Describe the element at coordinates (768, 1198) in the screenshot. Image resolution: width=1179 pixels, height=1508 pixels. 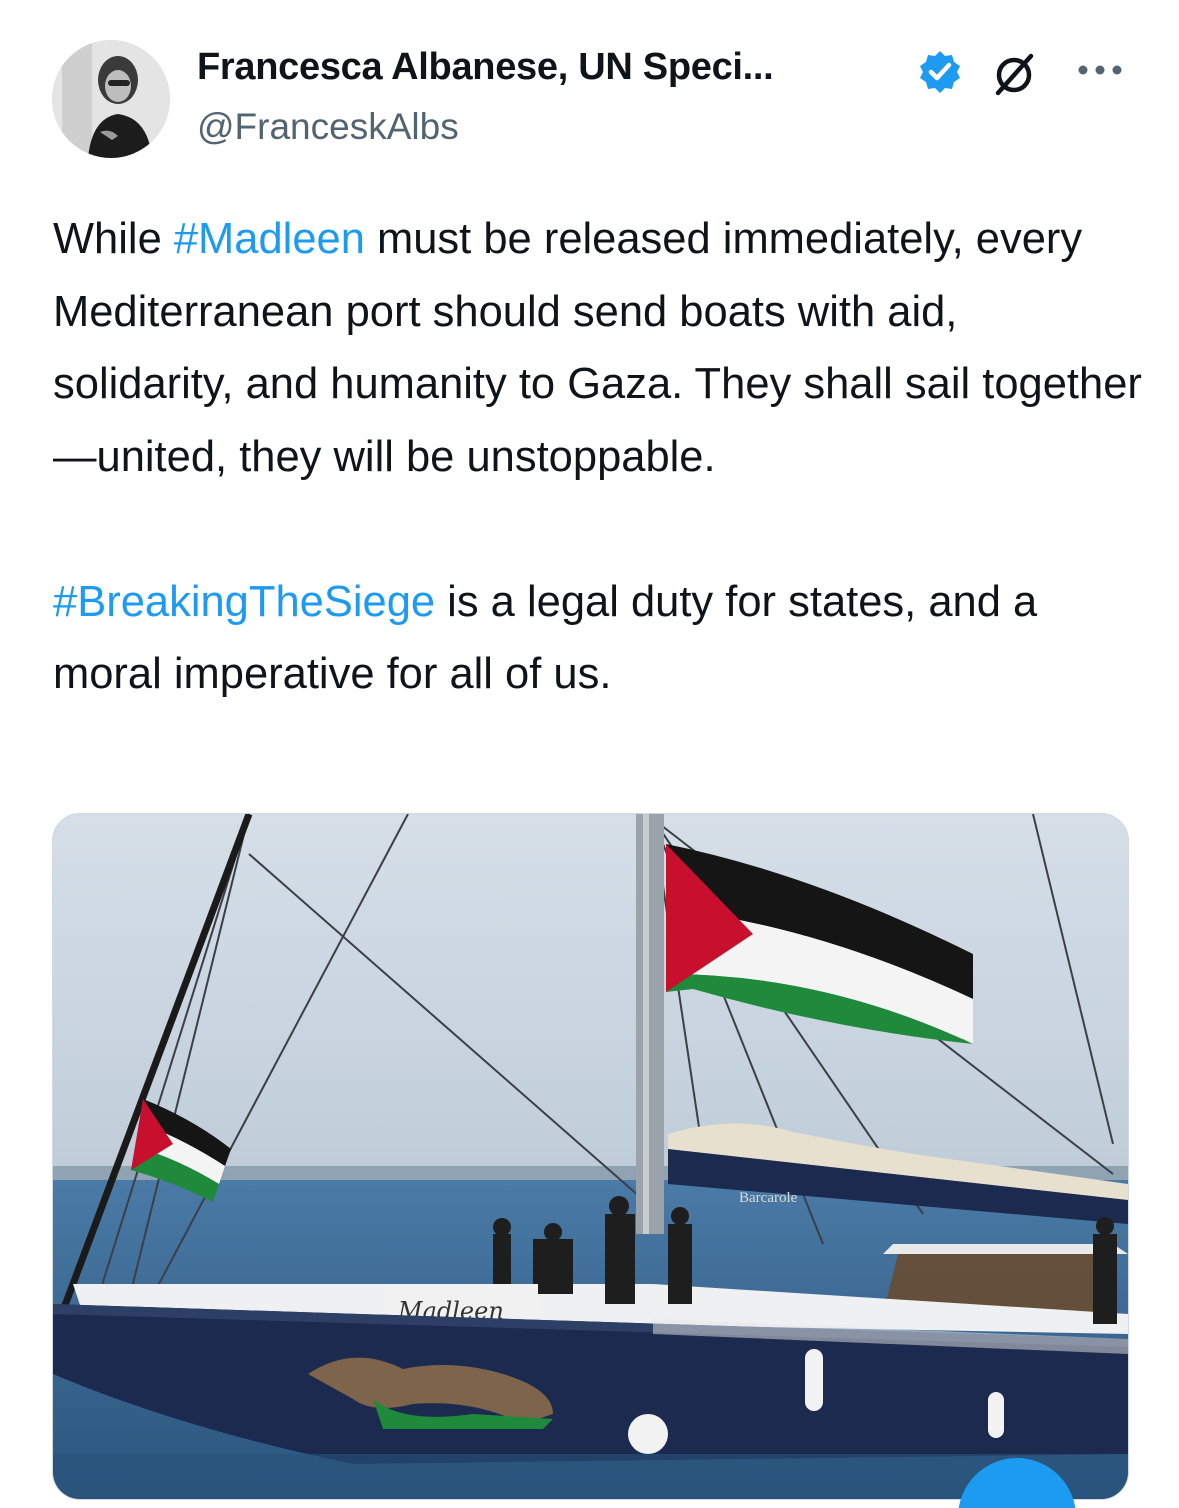
I see `boom-name-text: Barcarole` at that location.